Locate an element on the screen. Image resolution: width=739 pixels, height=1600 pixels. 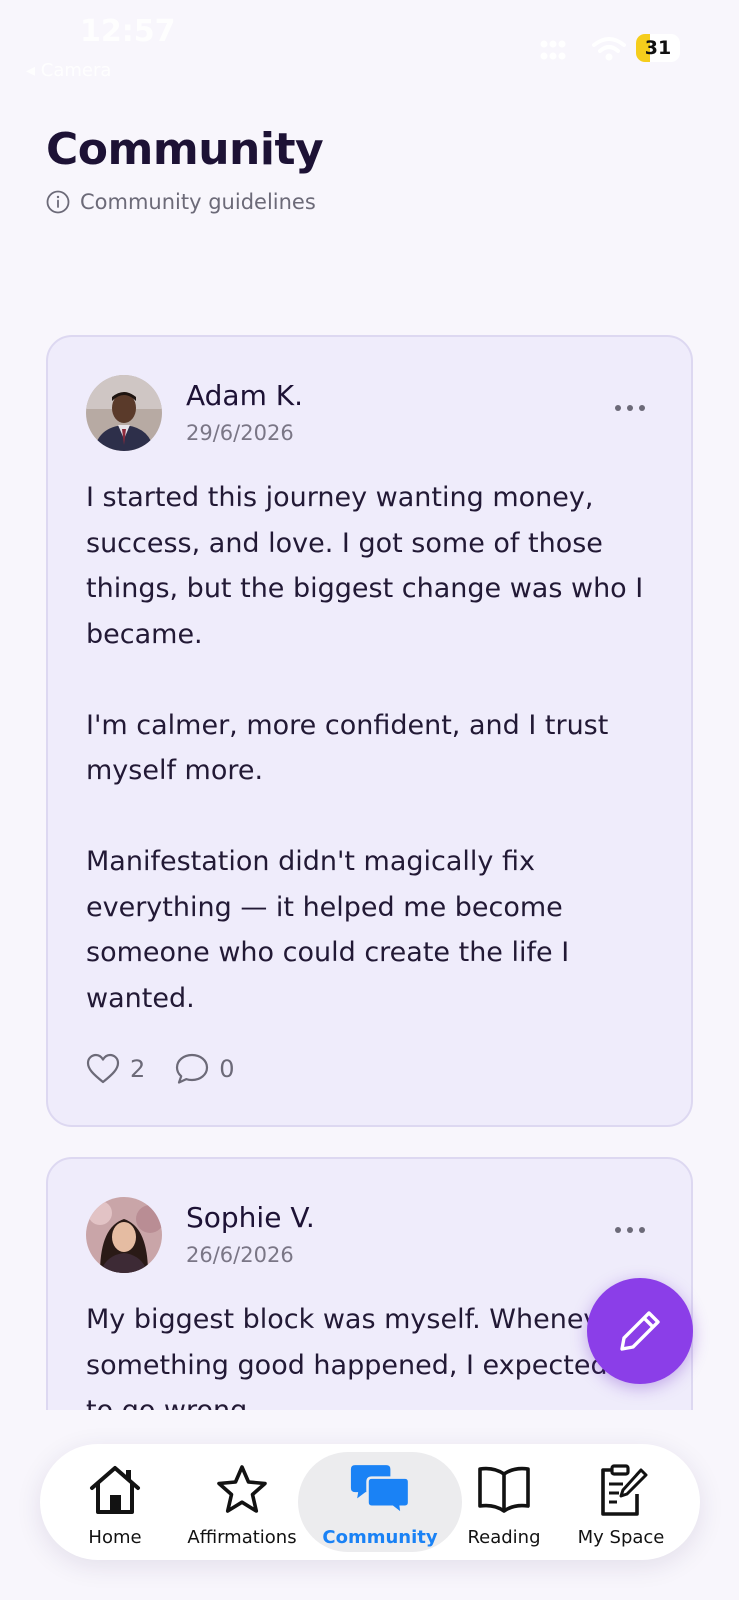
back-to-camera-link: ◂ Camera is located at coordinates (68, 70).